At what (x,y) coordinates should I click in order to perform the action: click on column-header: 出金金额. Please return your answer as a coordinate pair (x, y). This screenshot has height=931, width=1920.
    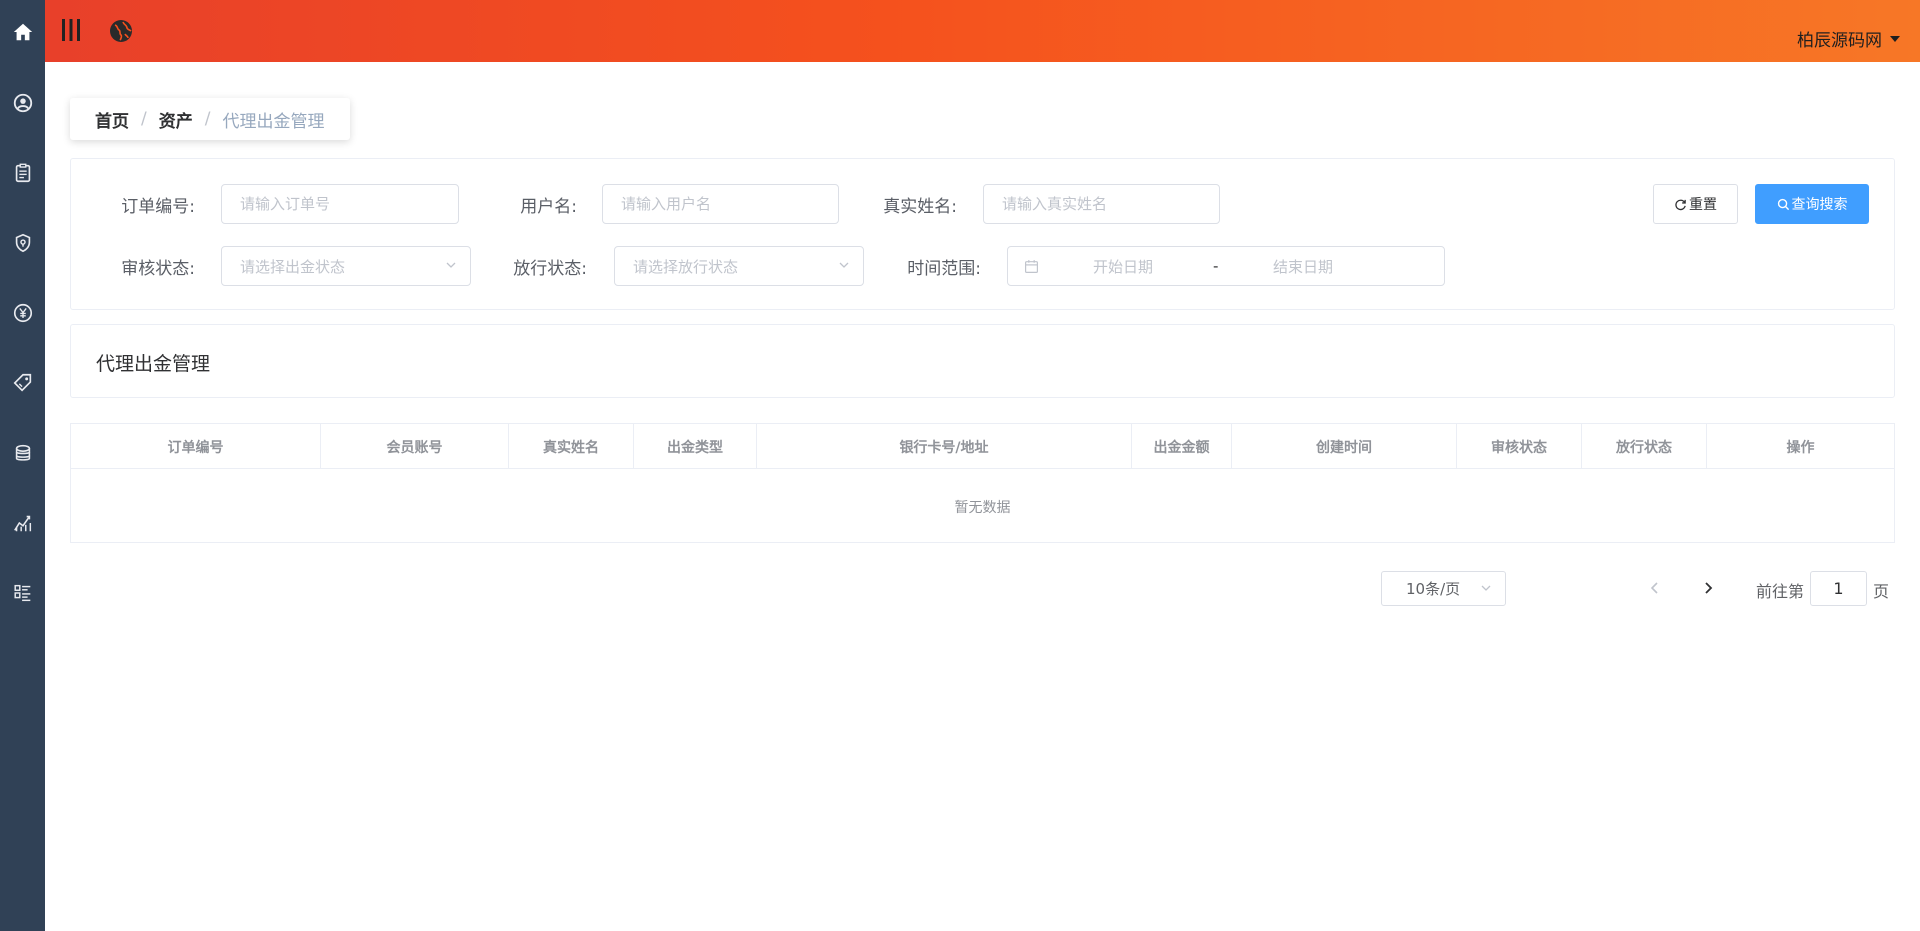
    Looking at the image, I should click on (1182, 446).